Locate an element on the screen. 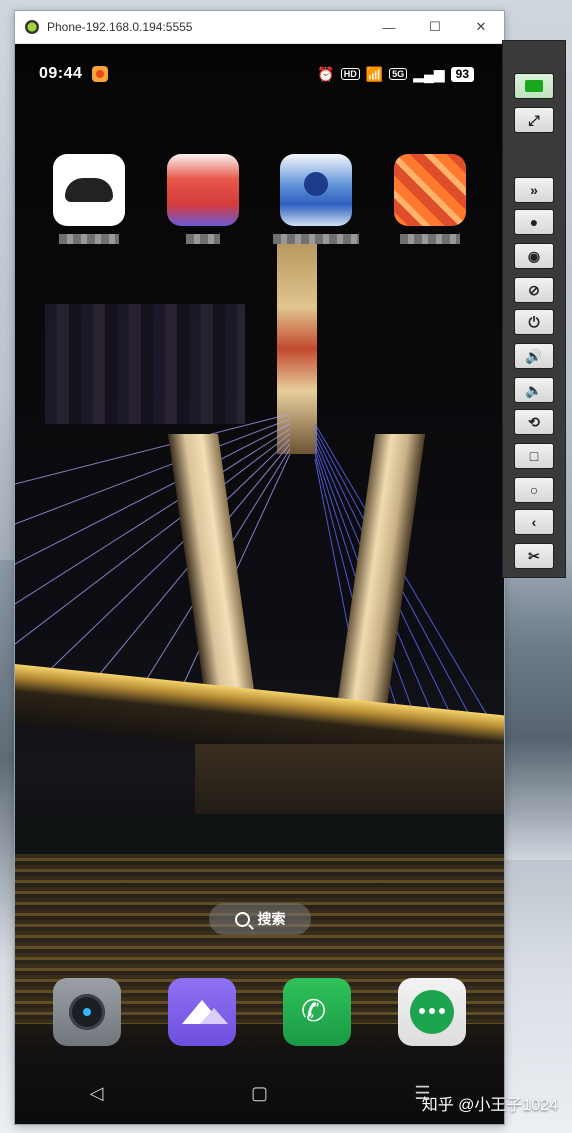 The width and height of the screenshot is (572, 1133). mirror-control-toolbar: ⤢ » ● ◉ ⊘ ⏻ 🔊 🔈 ⟲ □ ○ ‹ ✂ is located at coordinates (534, 309).